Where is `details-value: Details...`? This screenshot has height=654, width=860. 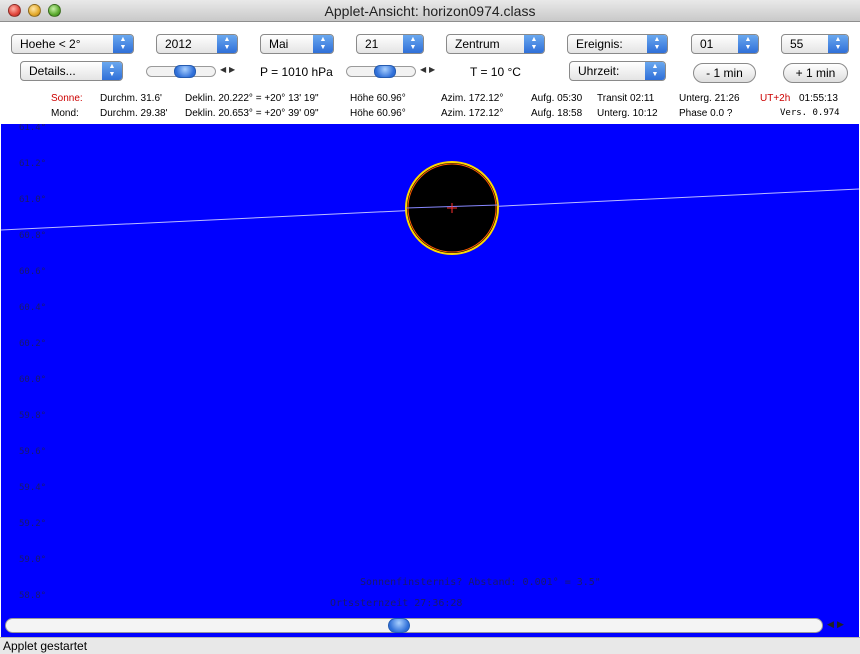
details-value: Details... is located at coordinates (52, 71).